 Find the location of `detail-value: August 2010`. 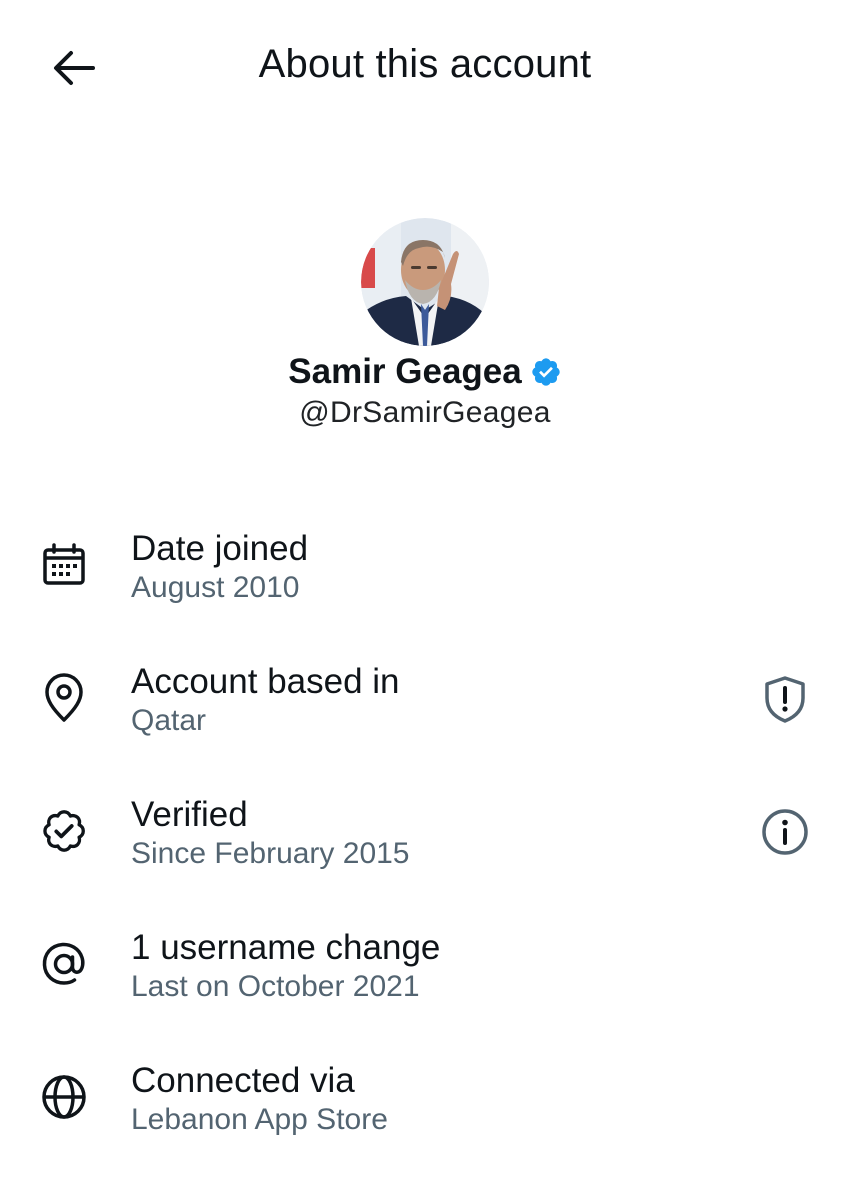

detail-value: August 2010 is located at coordinates (215, 587).